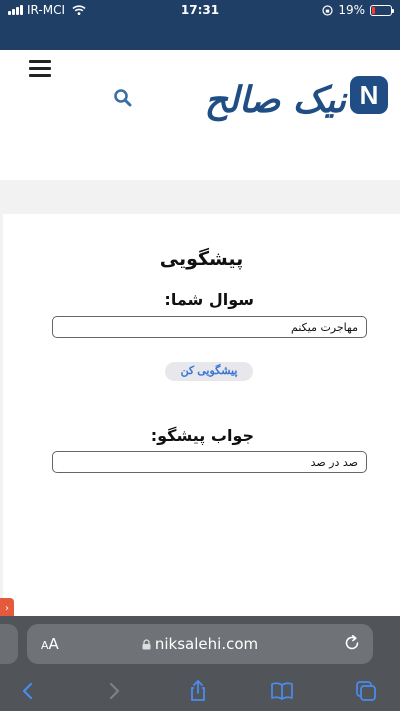 This screenshot has height=711, width=400. I want to click on previous-tab-preview, so click(9, 644).